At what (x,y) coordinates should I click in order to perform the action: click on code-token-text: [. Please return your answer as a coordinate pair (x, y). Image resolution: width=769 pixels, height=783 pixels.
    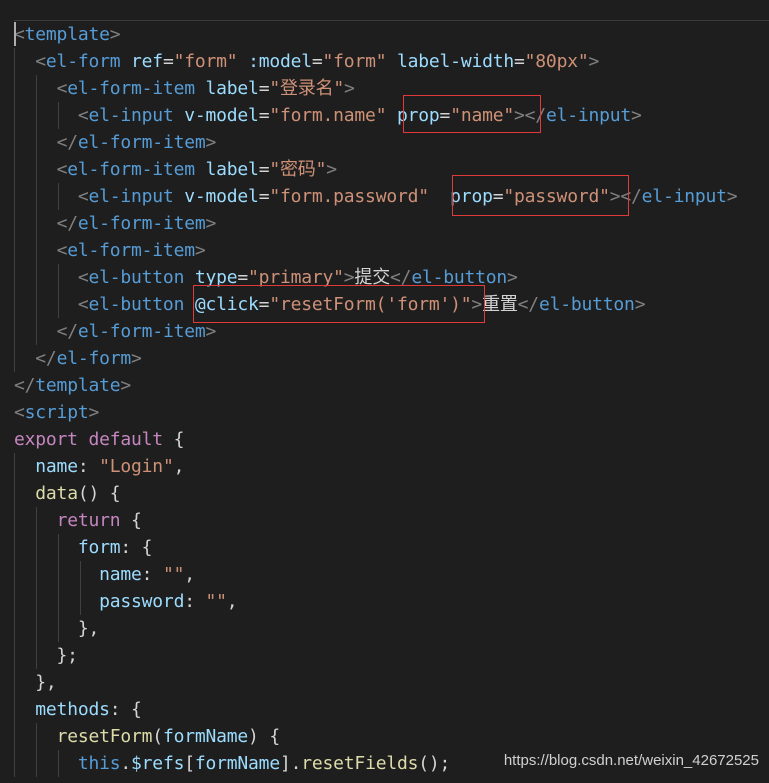
    Looking at the image, I should click on (189, 763).